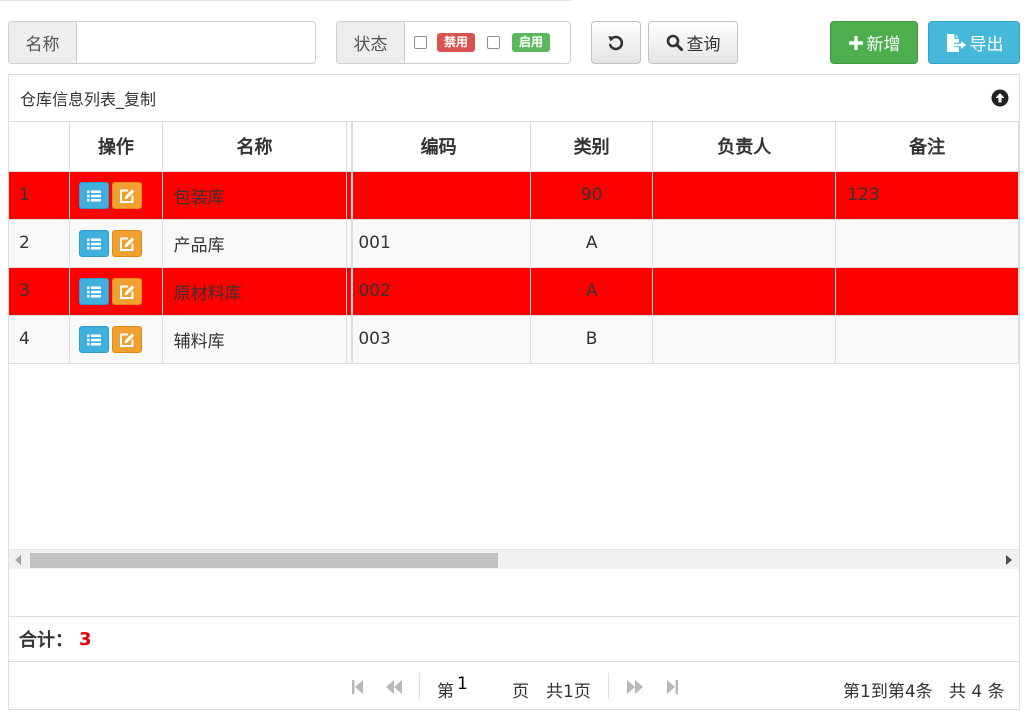 The image size is (1034, 724). What do you see at coordinates (352, 242) in the screenshot?
I see `frozen-column-divider` at bounding box center [352, 242].